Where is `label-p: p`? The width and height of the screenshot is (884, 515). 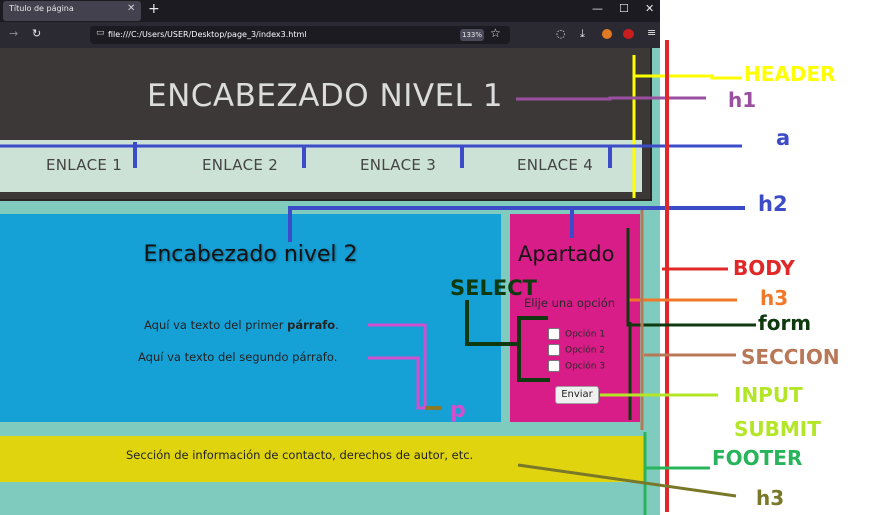
label-p: p is located at coordinates (458, 410).